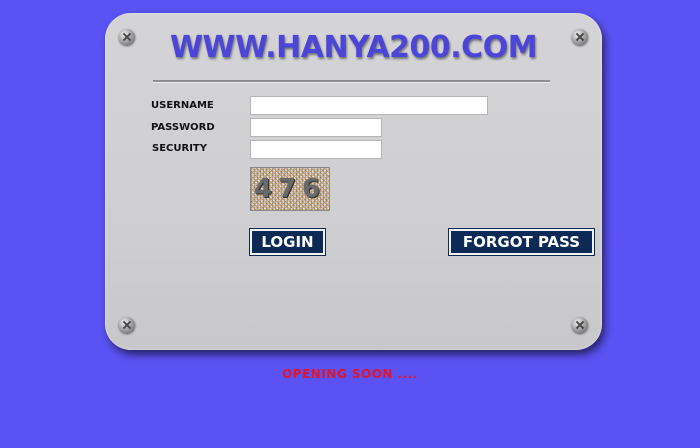 Image resolution: width=700 pixels, height=448 pixels. I want to click on username-input, so click(369, 105).